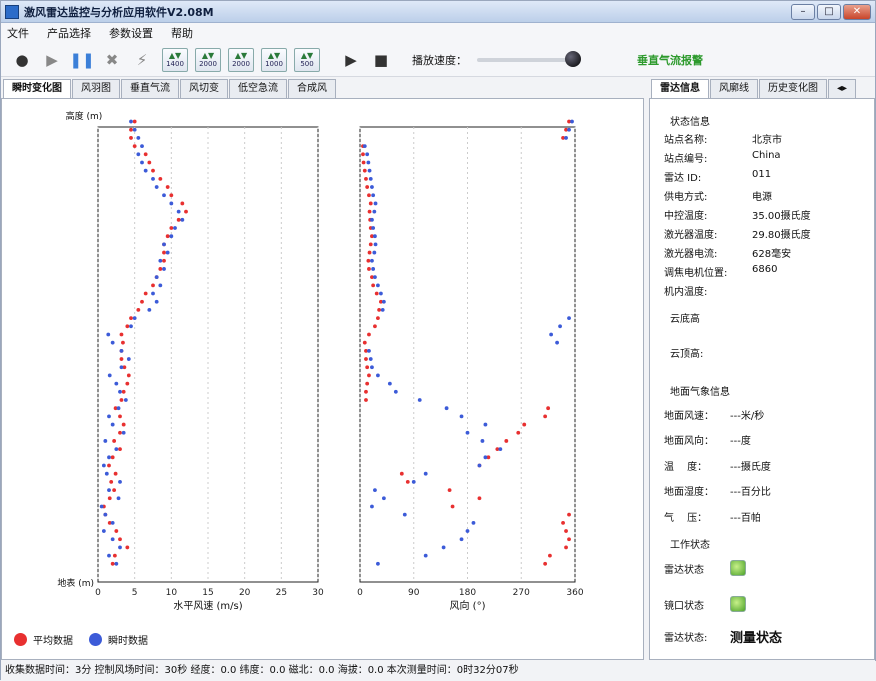 Image resolution: width=876 pixels, height=681 pixels. I want to click on tab-jet: 低空急流, so click(258, 88).